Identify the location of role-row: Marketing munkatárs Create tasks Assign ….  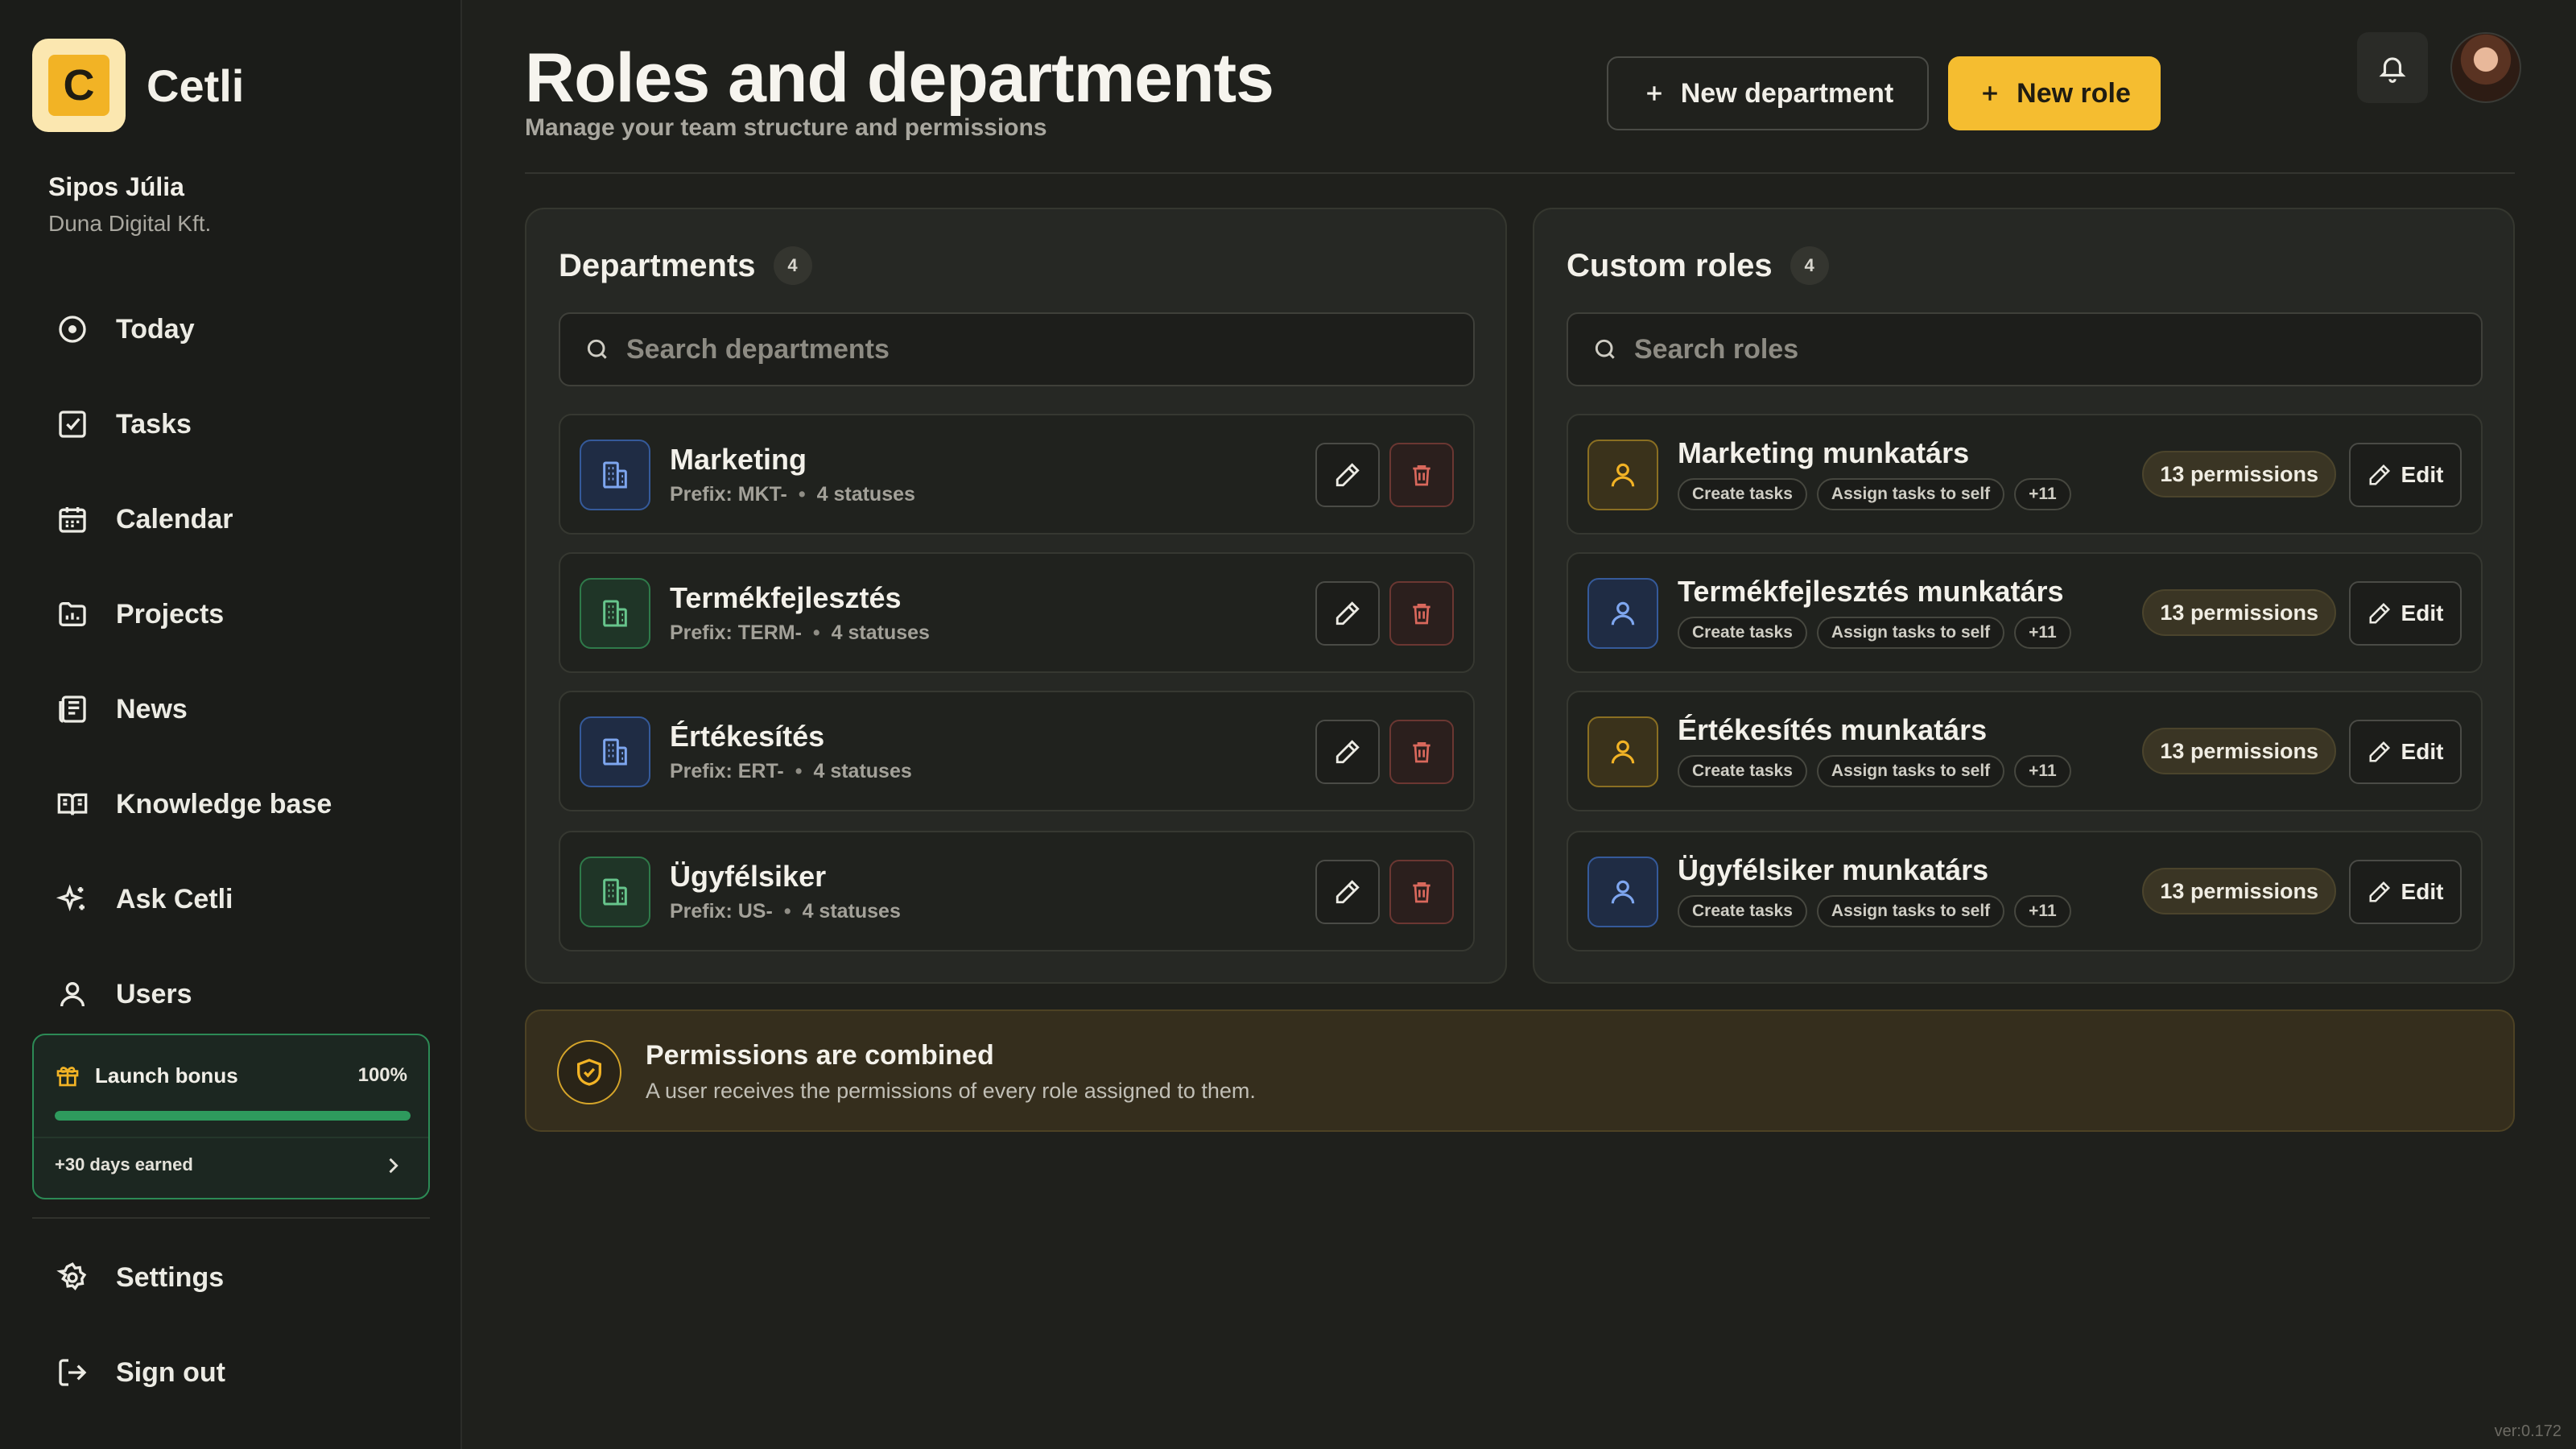
(2025, 474).